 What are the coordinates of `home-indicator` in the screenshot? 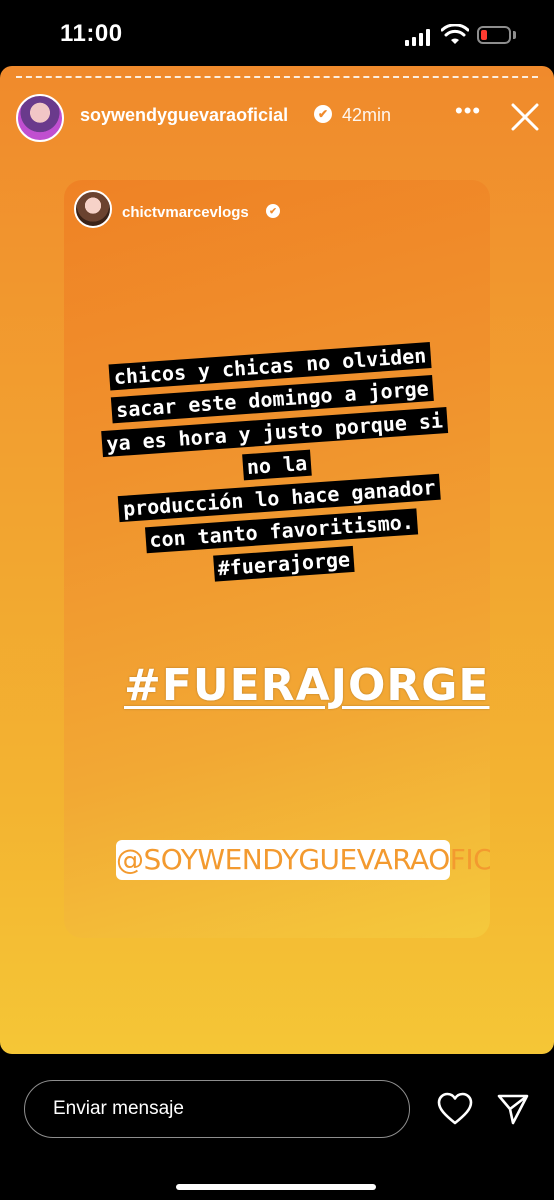 It's located at (276, 1187).